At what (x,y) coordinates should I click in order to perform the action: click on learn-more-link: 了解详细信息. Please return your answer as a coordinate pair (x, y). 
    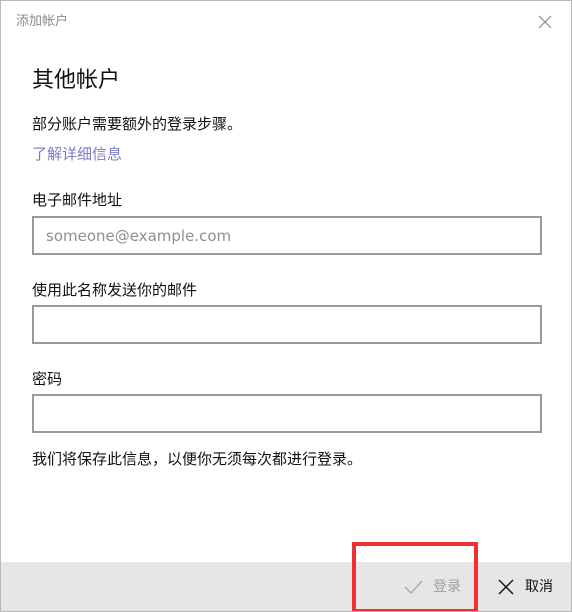
    Looking at the image, I should click on (77, 154).